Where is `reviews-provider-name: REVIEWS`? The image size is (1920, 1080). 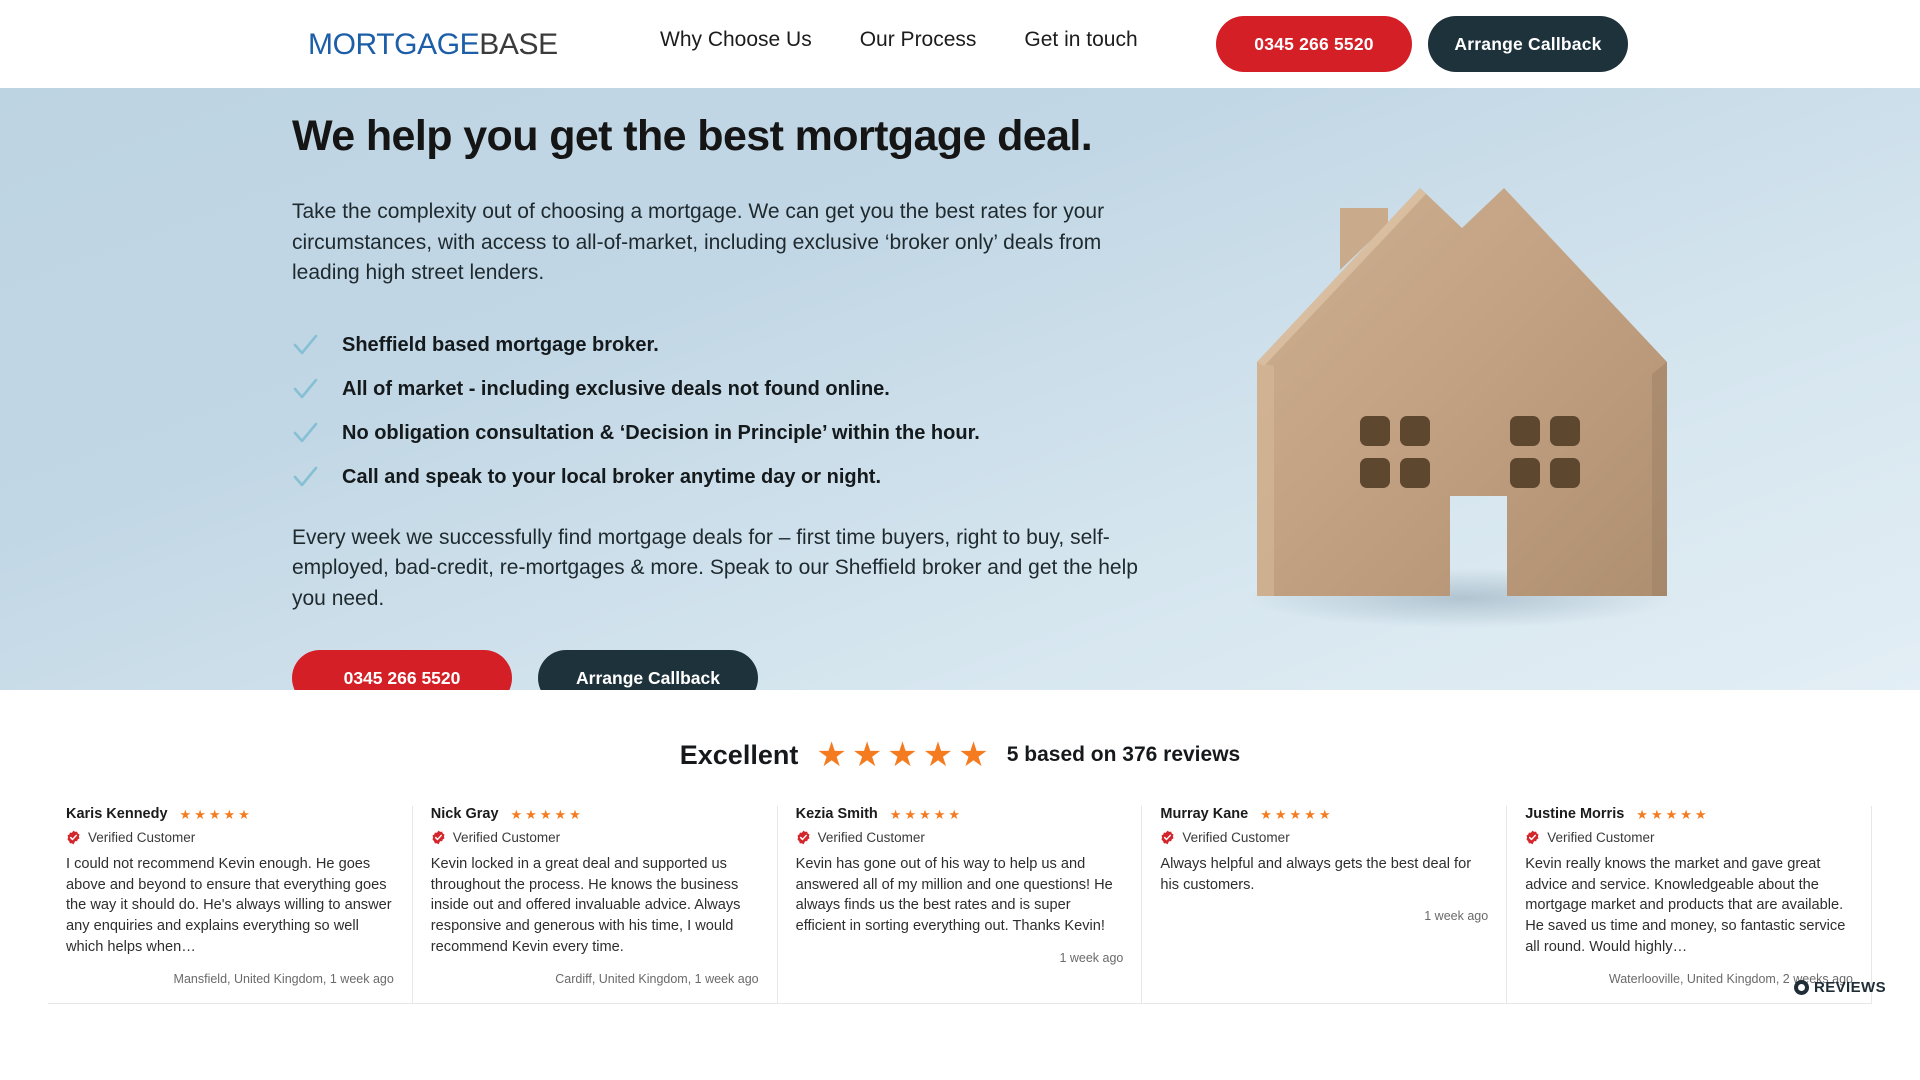
reviews-provider-name: REVIEWS is located at coordinates (1850, 987).